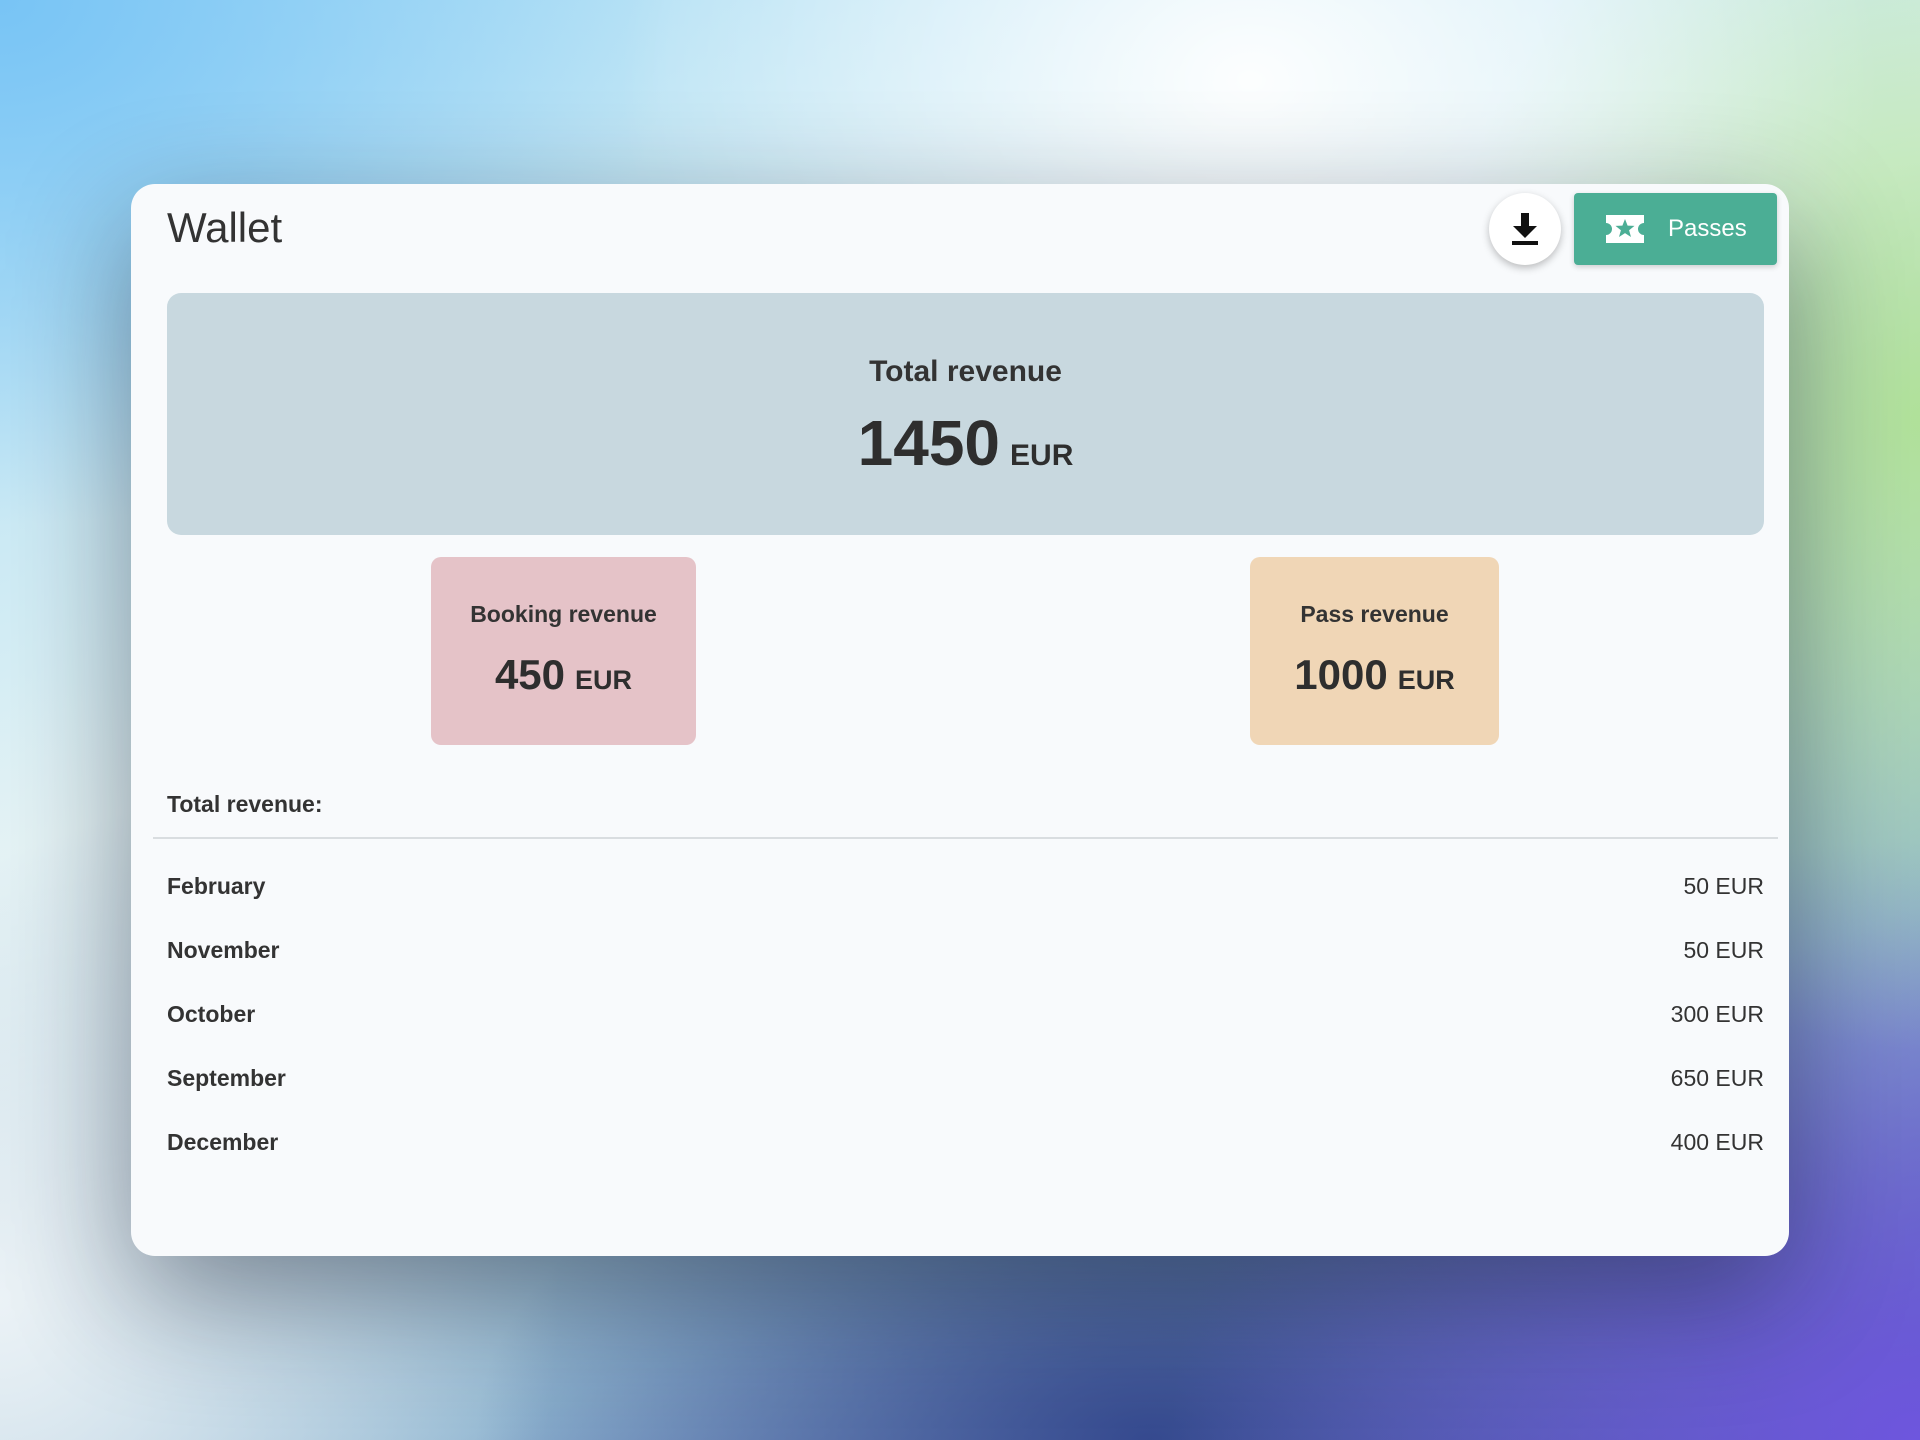 The height and width of the screenshot is (1440, 1920). I want to click on list-item: February 50 EUR, so click(965, 886).